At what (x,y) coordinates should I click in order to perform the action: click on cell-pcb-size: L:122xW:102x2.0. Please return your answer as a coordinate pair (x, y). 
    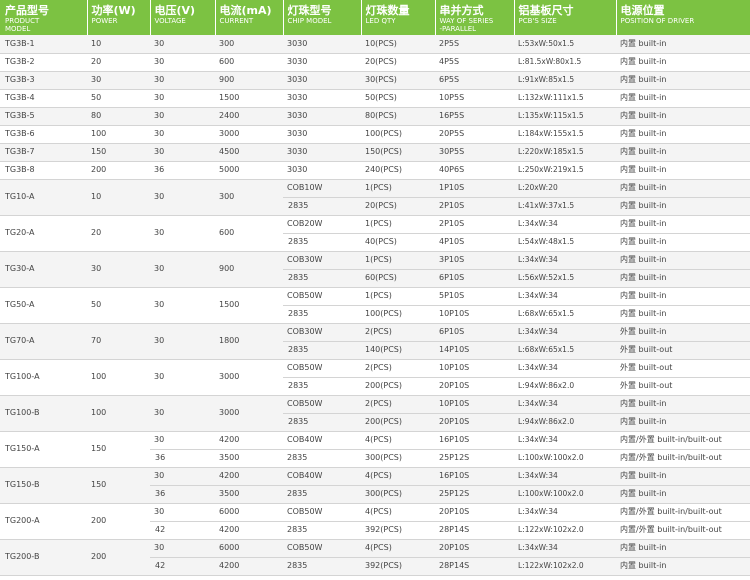
    Looking at the image, I should click on (565, 566).